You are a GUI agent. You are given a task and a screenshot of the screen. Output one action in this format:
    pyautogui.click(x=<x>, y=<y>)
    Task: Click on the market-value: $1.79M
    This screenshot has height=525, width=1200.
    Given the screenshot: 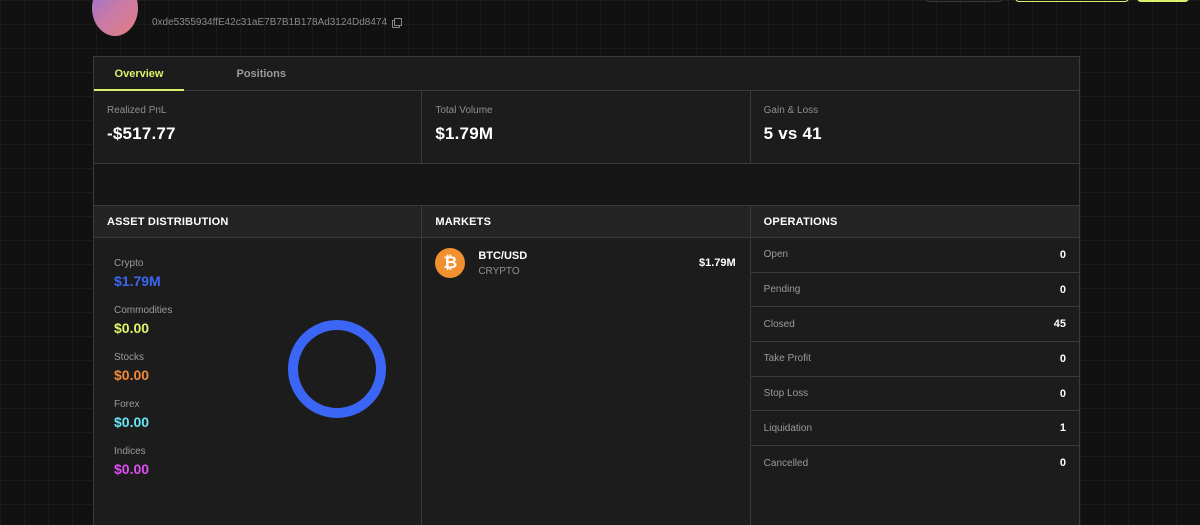 What is the action you would take?
    pyautogui.click(x=717, y=263)
    